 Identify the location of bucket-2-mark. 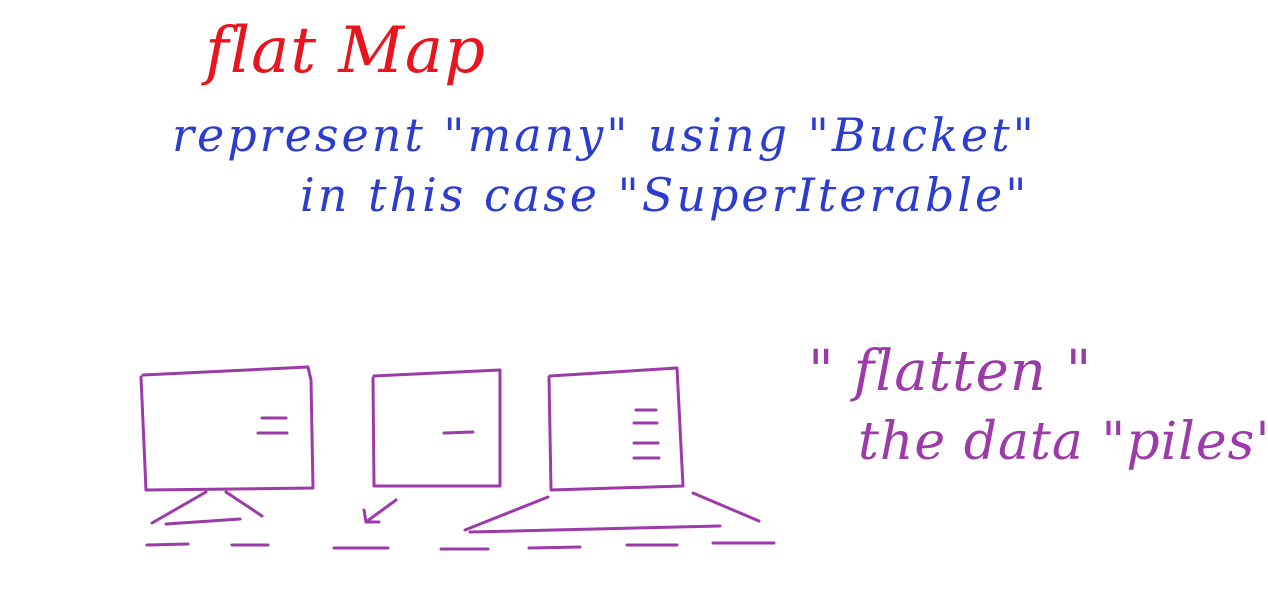
(458, 432).